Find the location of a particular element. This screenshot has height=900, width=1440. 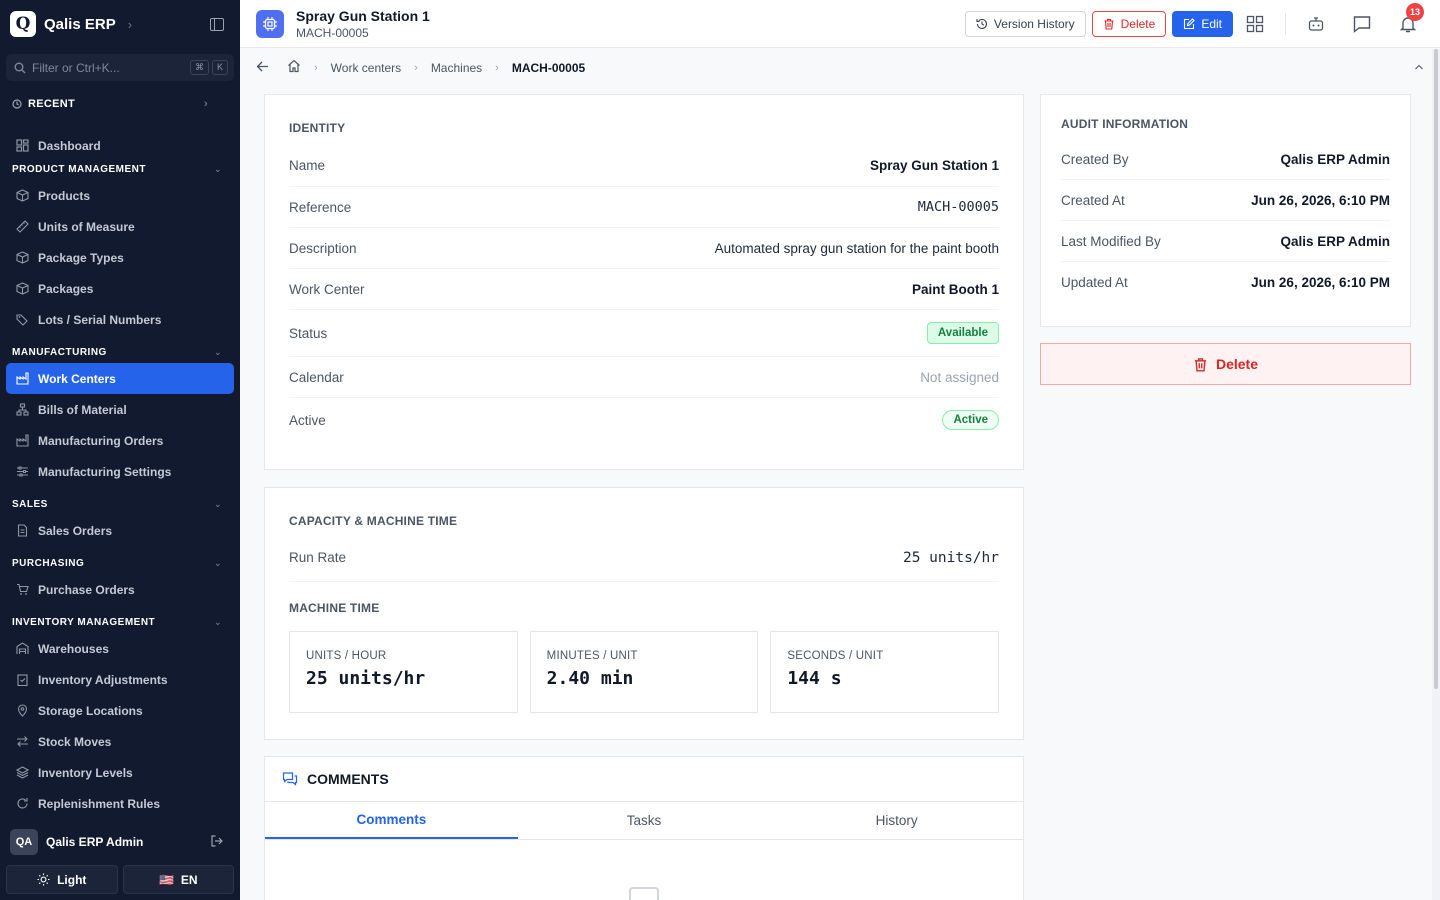

field-created-by: Created By Qalis ERP Admin is located at coordinates (1225, 159).